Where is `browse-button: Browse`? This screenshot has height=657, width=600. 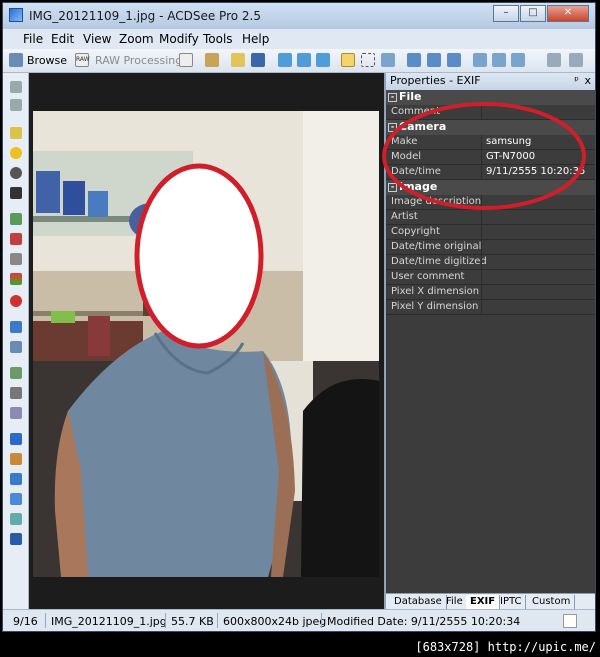 browse-button: Browse is located at coordinates (47, 60).